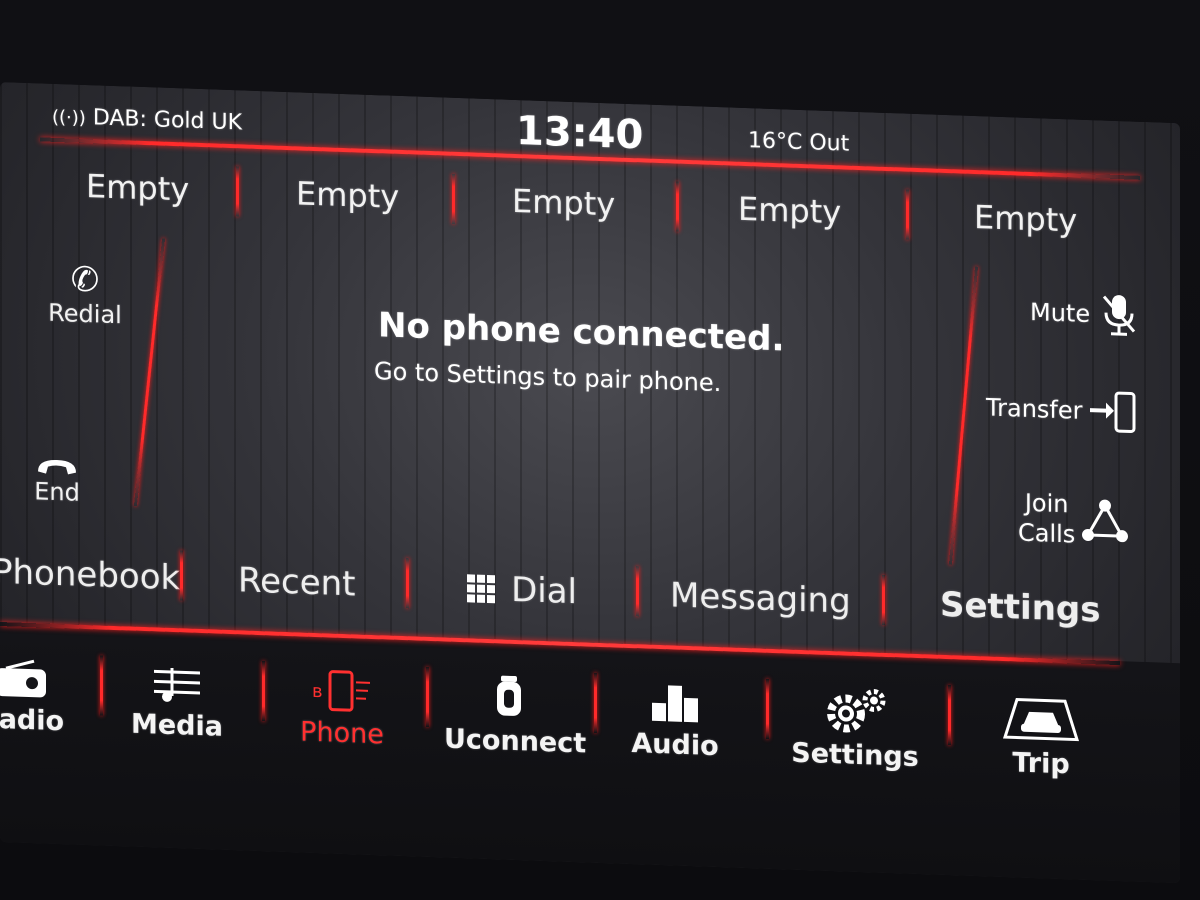  Describe the element at coordinates (799, 142) in the screenshot. I see `outside-temperature: 16°C Out` at that location.